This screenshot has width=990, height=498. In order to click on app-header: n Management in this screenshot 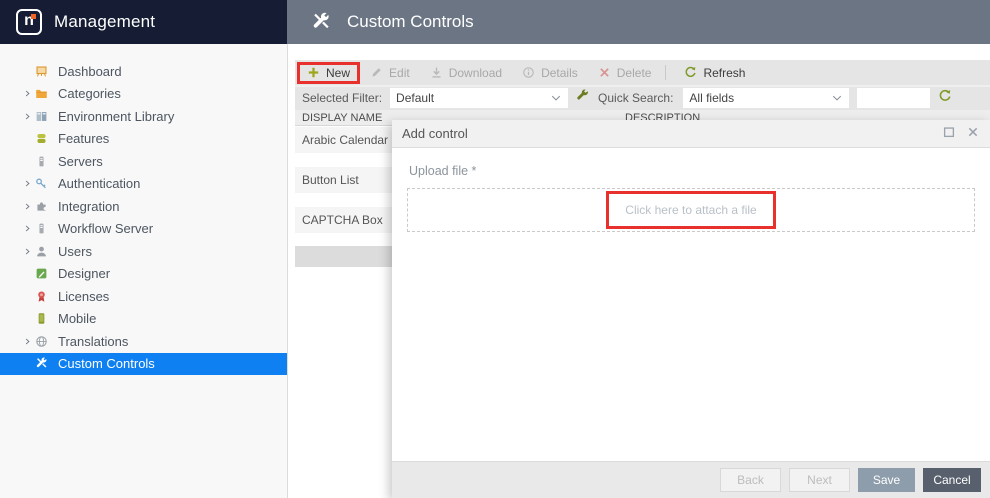, I will do `click(143, 22)`.